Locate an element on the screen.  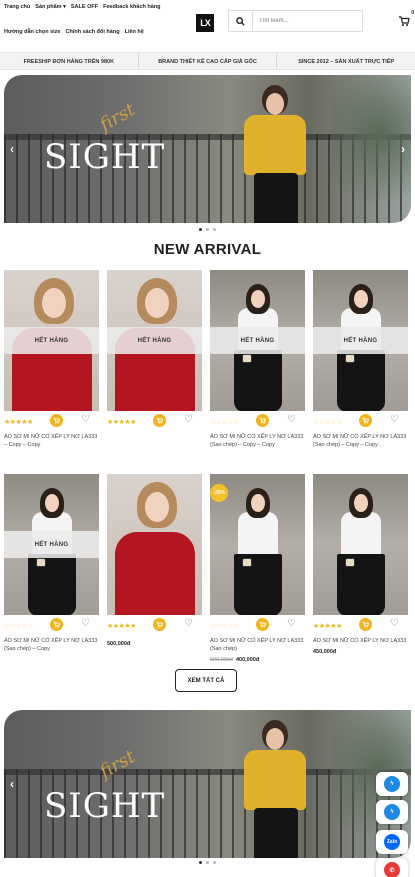
product-card: ★★★★★ ♡ 500,000đ is located at coordinates (154, 560).